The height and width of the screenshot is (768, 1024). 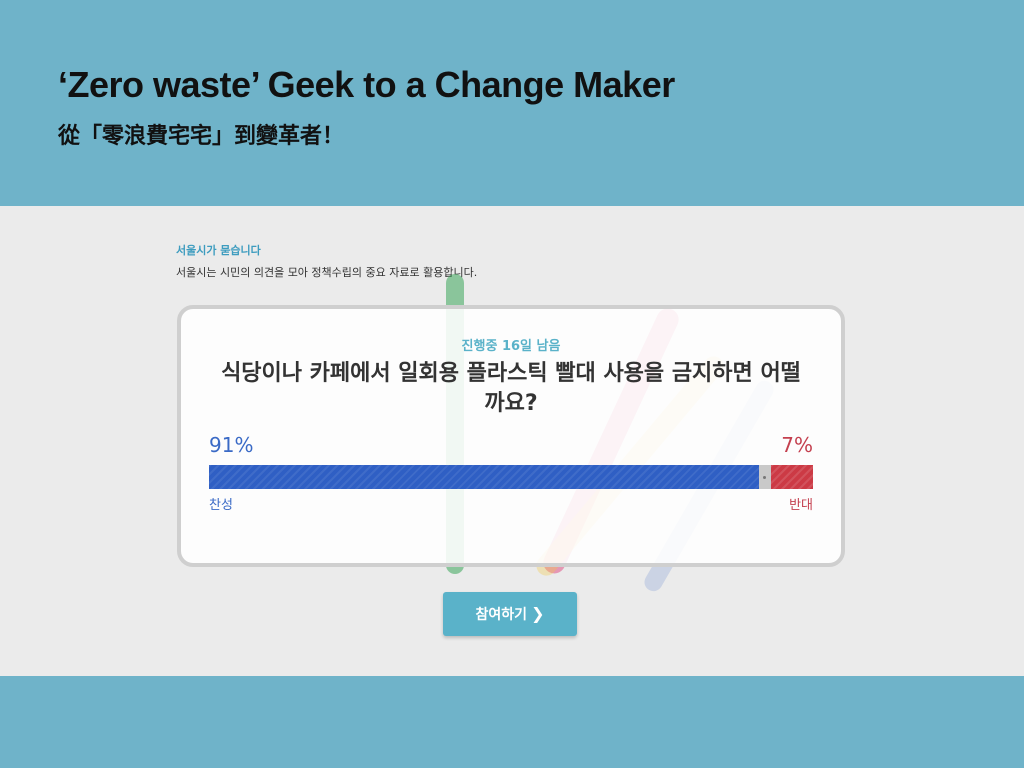 I want to click on participate-button: 참여하기 ❯, so click(x=510, y=614).